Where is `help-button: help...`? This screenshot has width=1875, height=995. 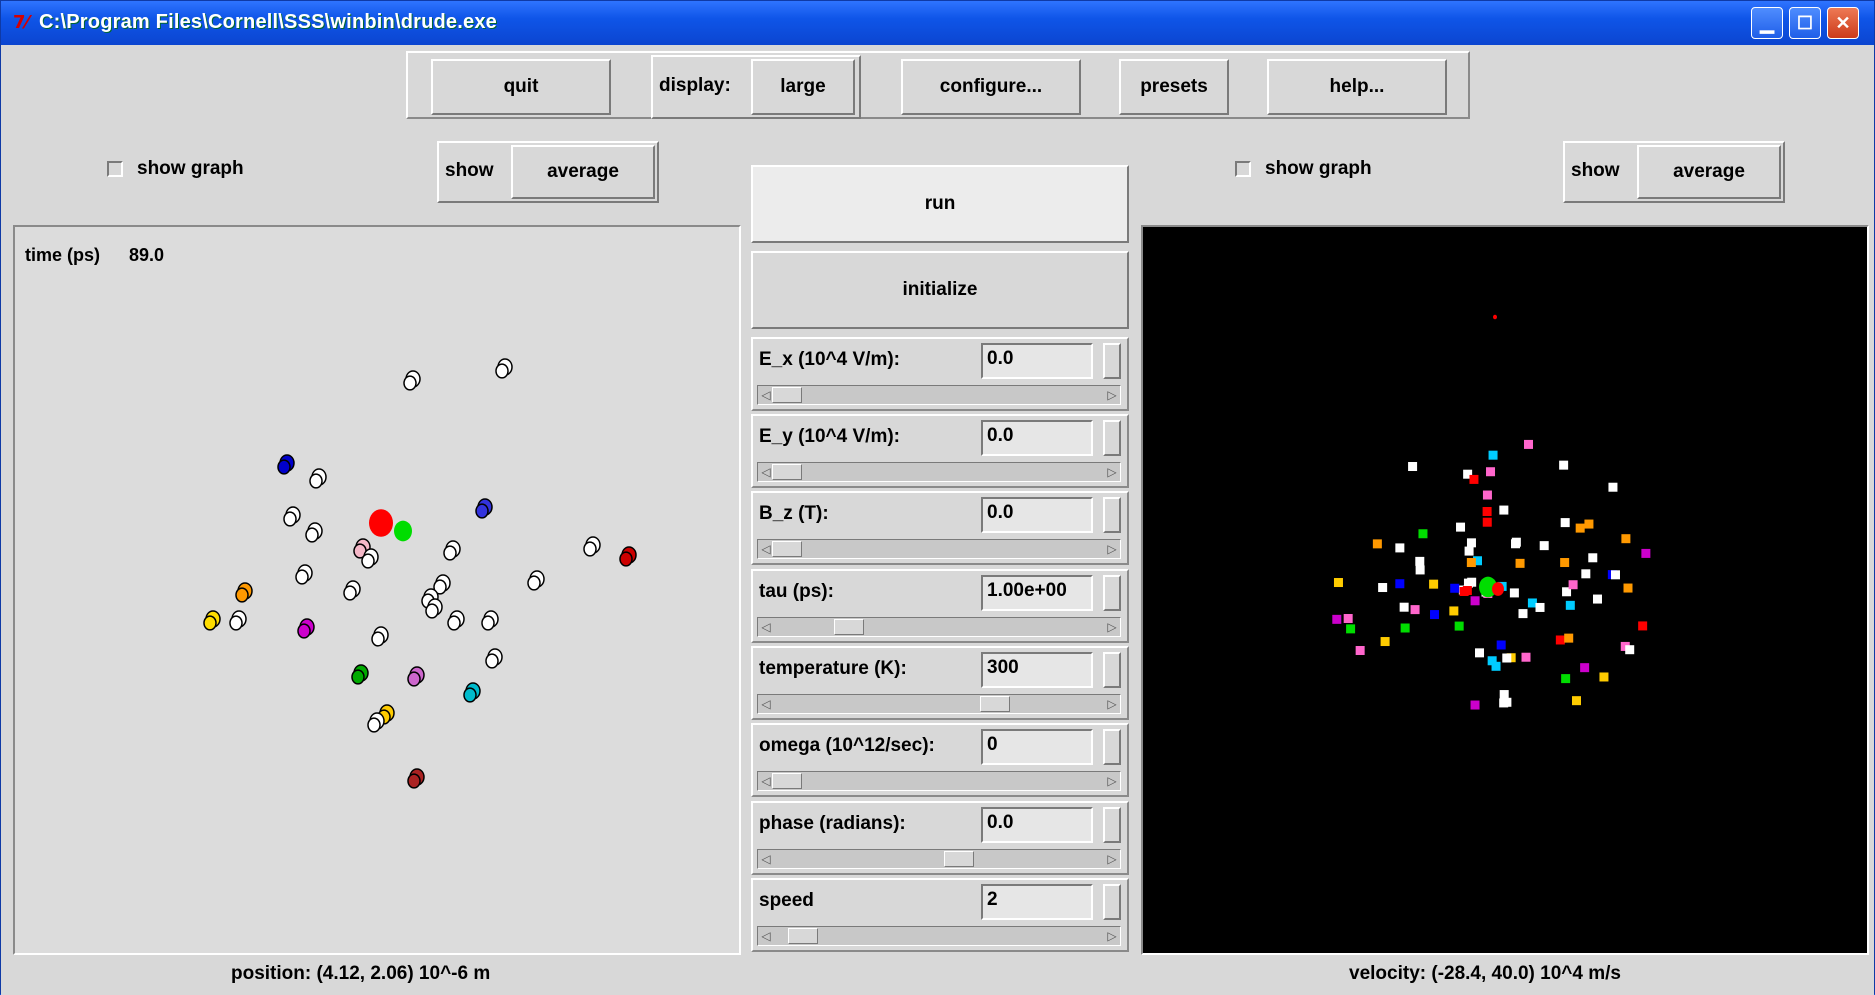
help-button: help... is located at coordinates (1357, 87).